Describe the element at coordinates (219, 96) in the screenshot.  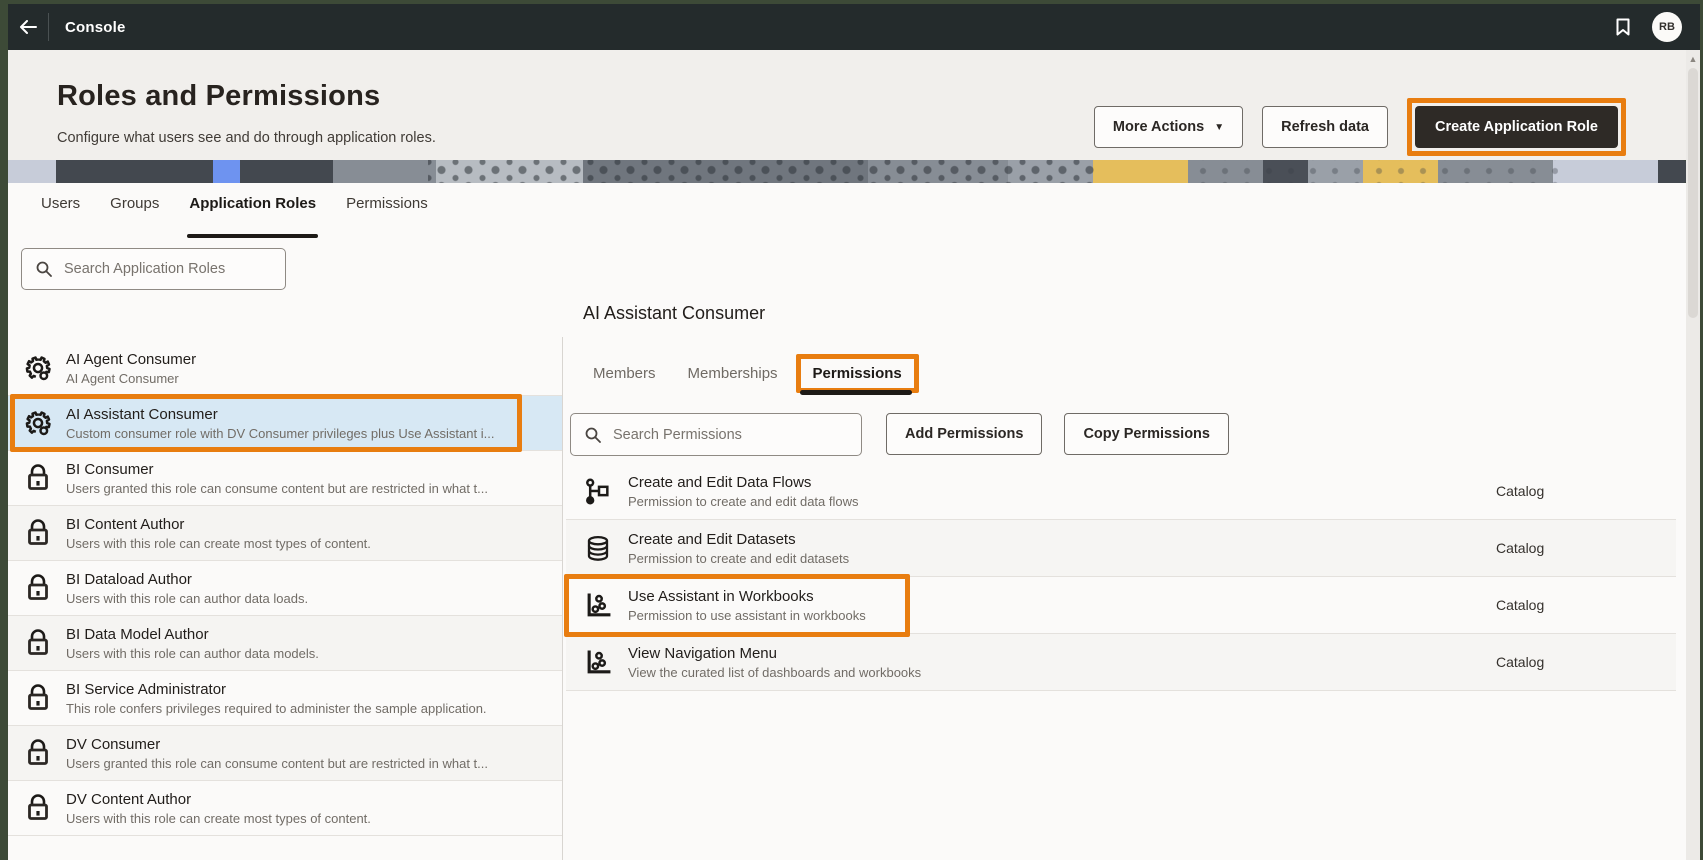
I see `page-title: Roles and Permissions` at that location.